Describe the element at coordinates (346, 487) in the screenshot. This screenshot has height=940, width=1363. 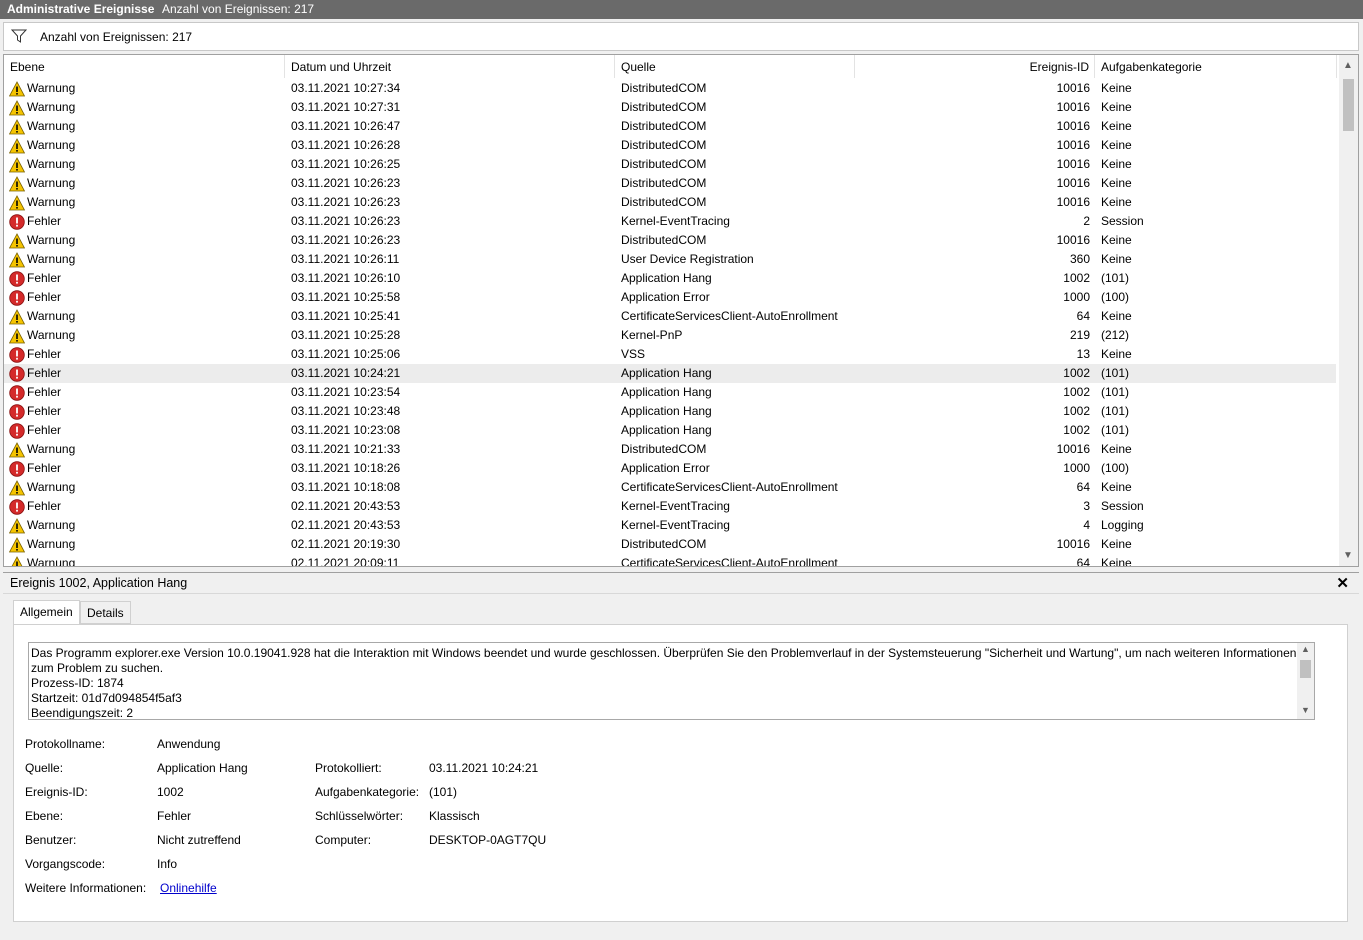
I see `date-cell: 03.11.2021 10:18:08` at that location.